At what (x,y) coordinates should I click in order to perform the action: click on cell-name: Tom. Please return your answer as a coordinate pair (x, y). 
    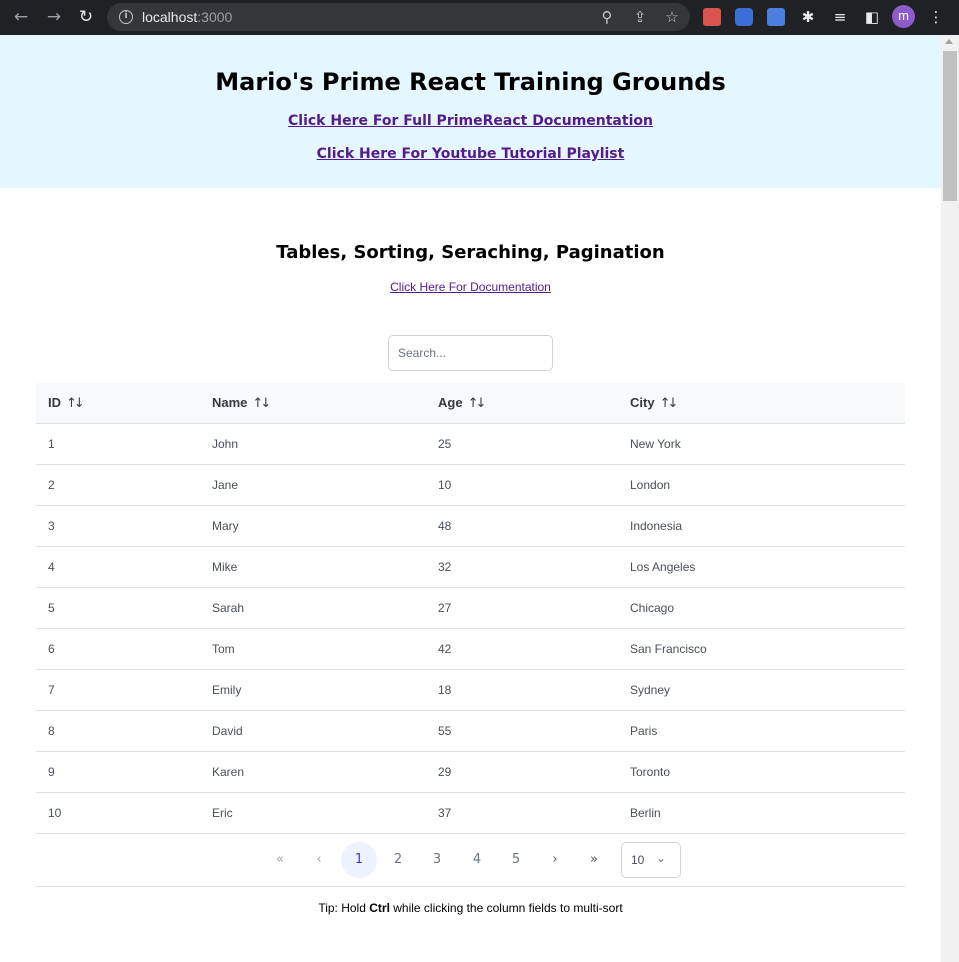
    Looking at the image, I should click on (223, 649).